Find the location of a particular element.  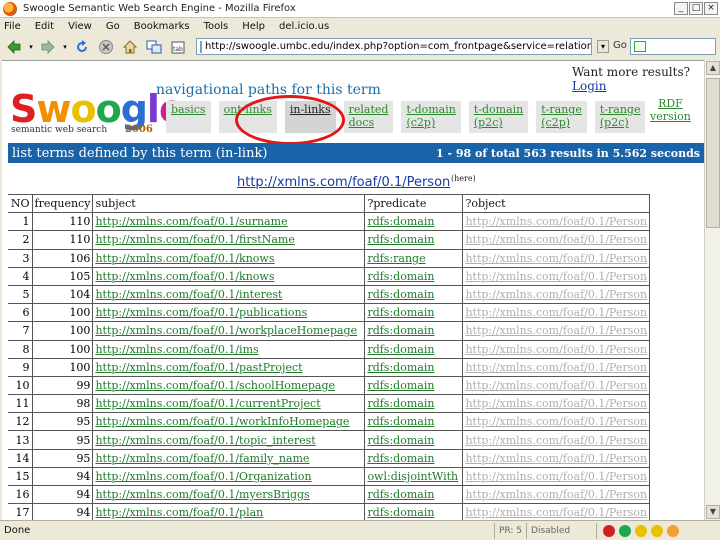

tabs-button: tab is located at coordinates (178, 47).